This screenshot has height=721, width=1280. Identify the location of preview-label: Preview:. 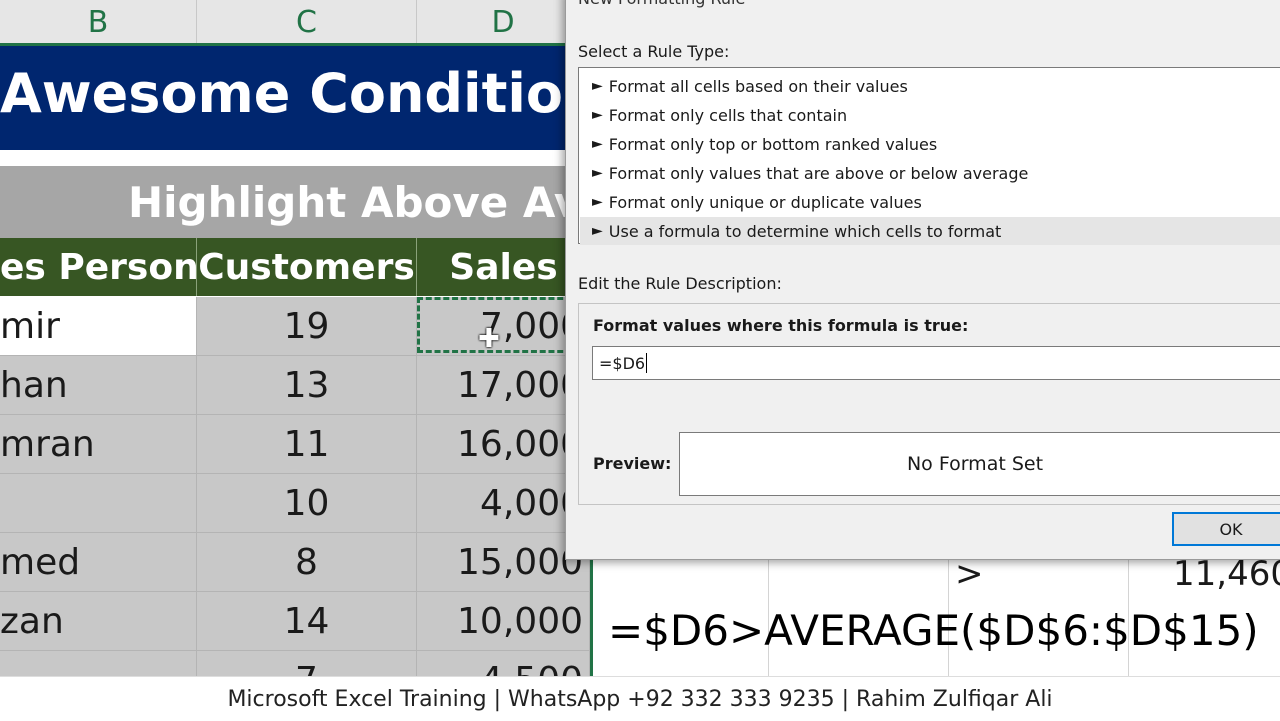
(632, 463).